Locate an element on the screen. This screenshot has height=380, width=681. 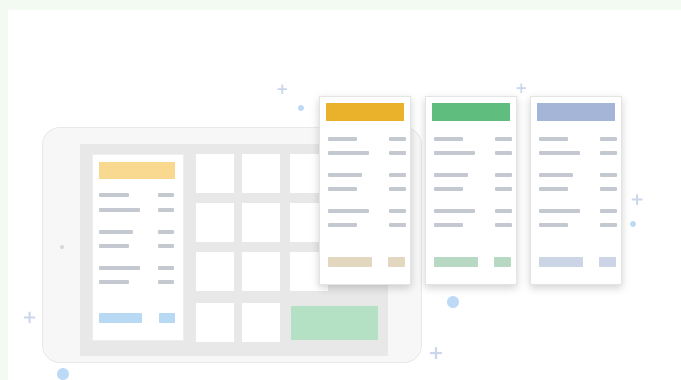
green-order-card is located at coordinates (471, 190).